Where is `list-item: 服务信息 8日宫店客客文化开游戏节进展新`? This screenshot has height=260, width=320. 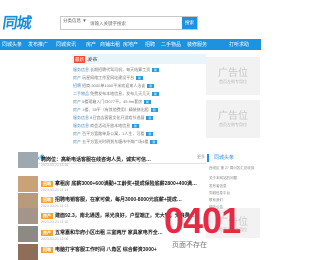 list-item: 服务信息 8日宫店客客文化开游戏节进展新 is located at coordinates (113, 118).